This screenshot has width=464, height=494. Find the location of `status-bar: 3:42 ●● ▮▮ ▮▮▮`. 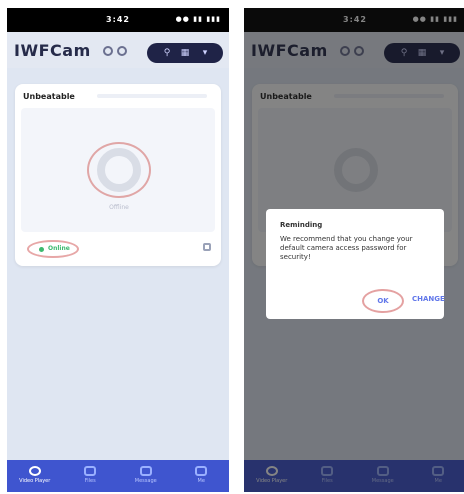

status-bar: 3:42 ●● ▮▮ ▮▮▮ is located at coordinates (118, 20).